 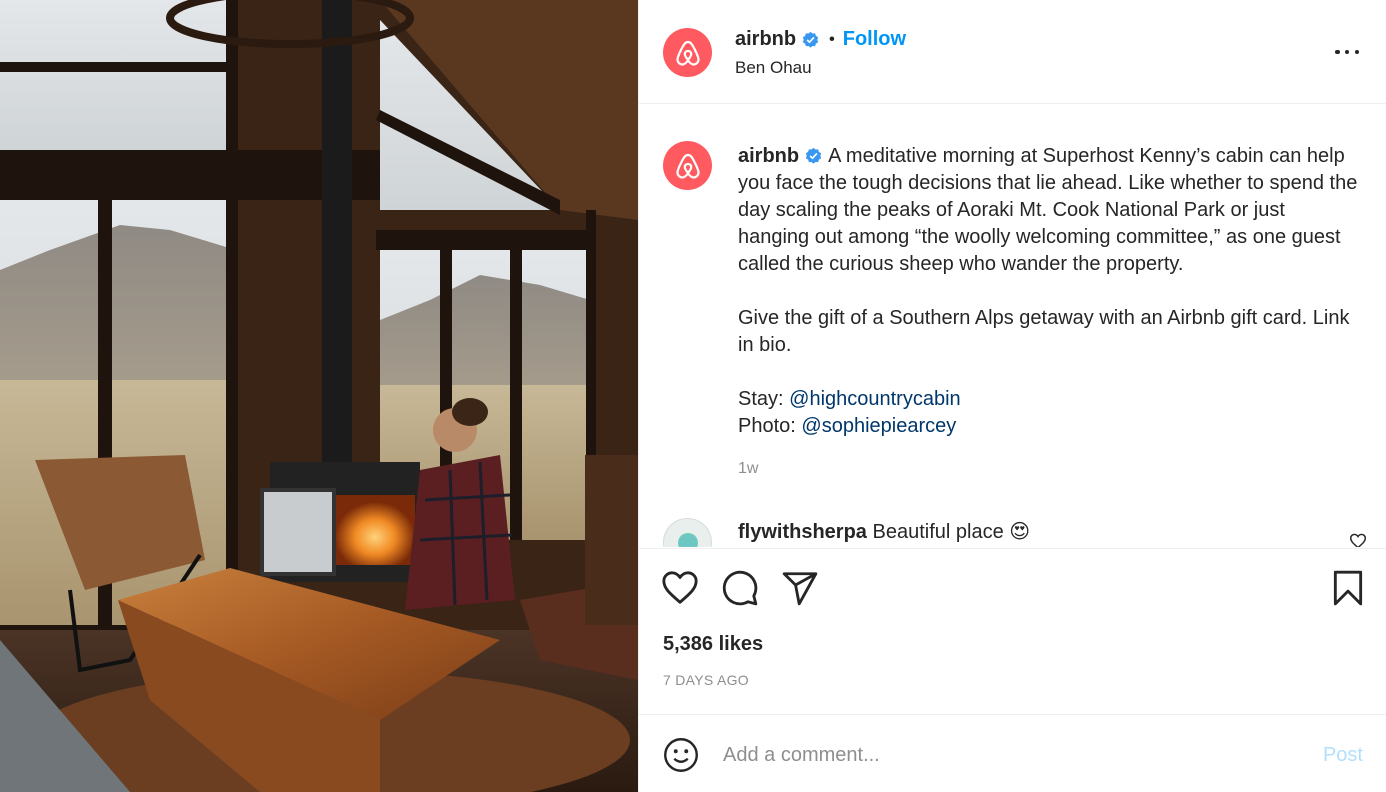 What do you see at coordinates (1358, 540) in the screenshot?
I see `comment-like-heart-icon` at bounding box center [1358, 540].